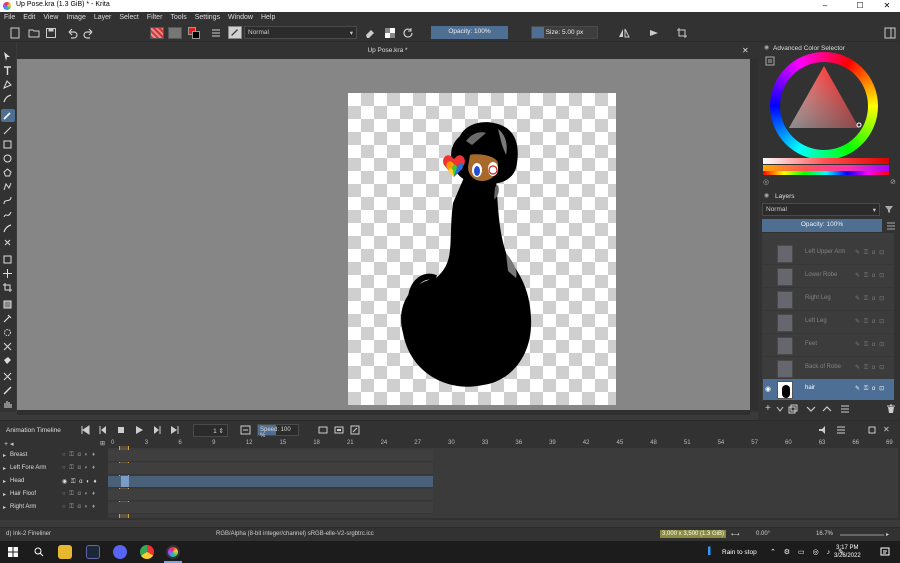  I want to click on menu-file: File, so click(9, 16).